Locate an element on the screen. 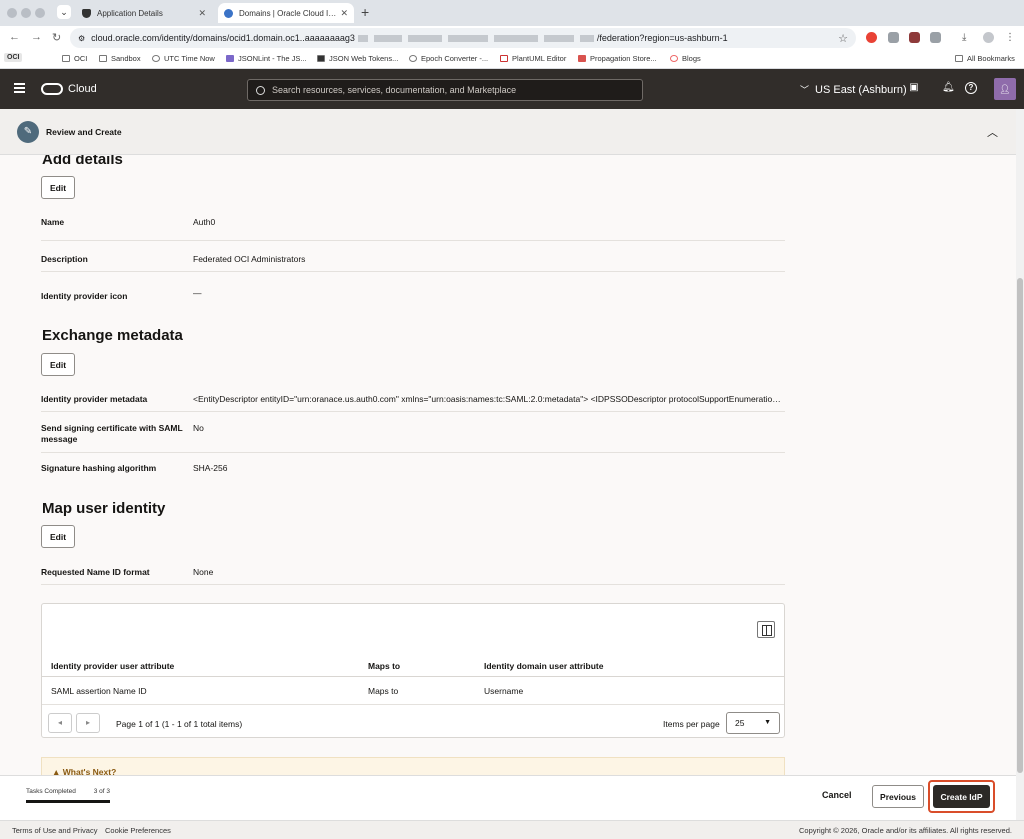 The height and width of the screenshot is (839, 1024). user-avatar: 👤︎ is located at coordinates (1005, 89).